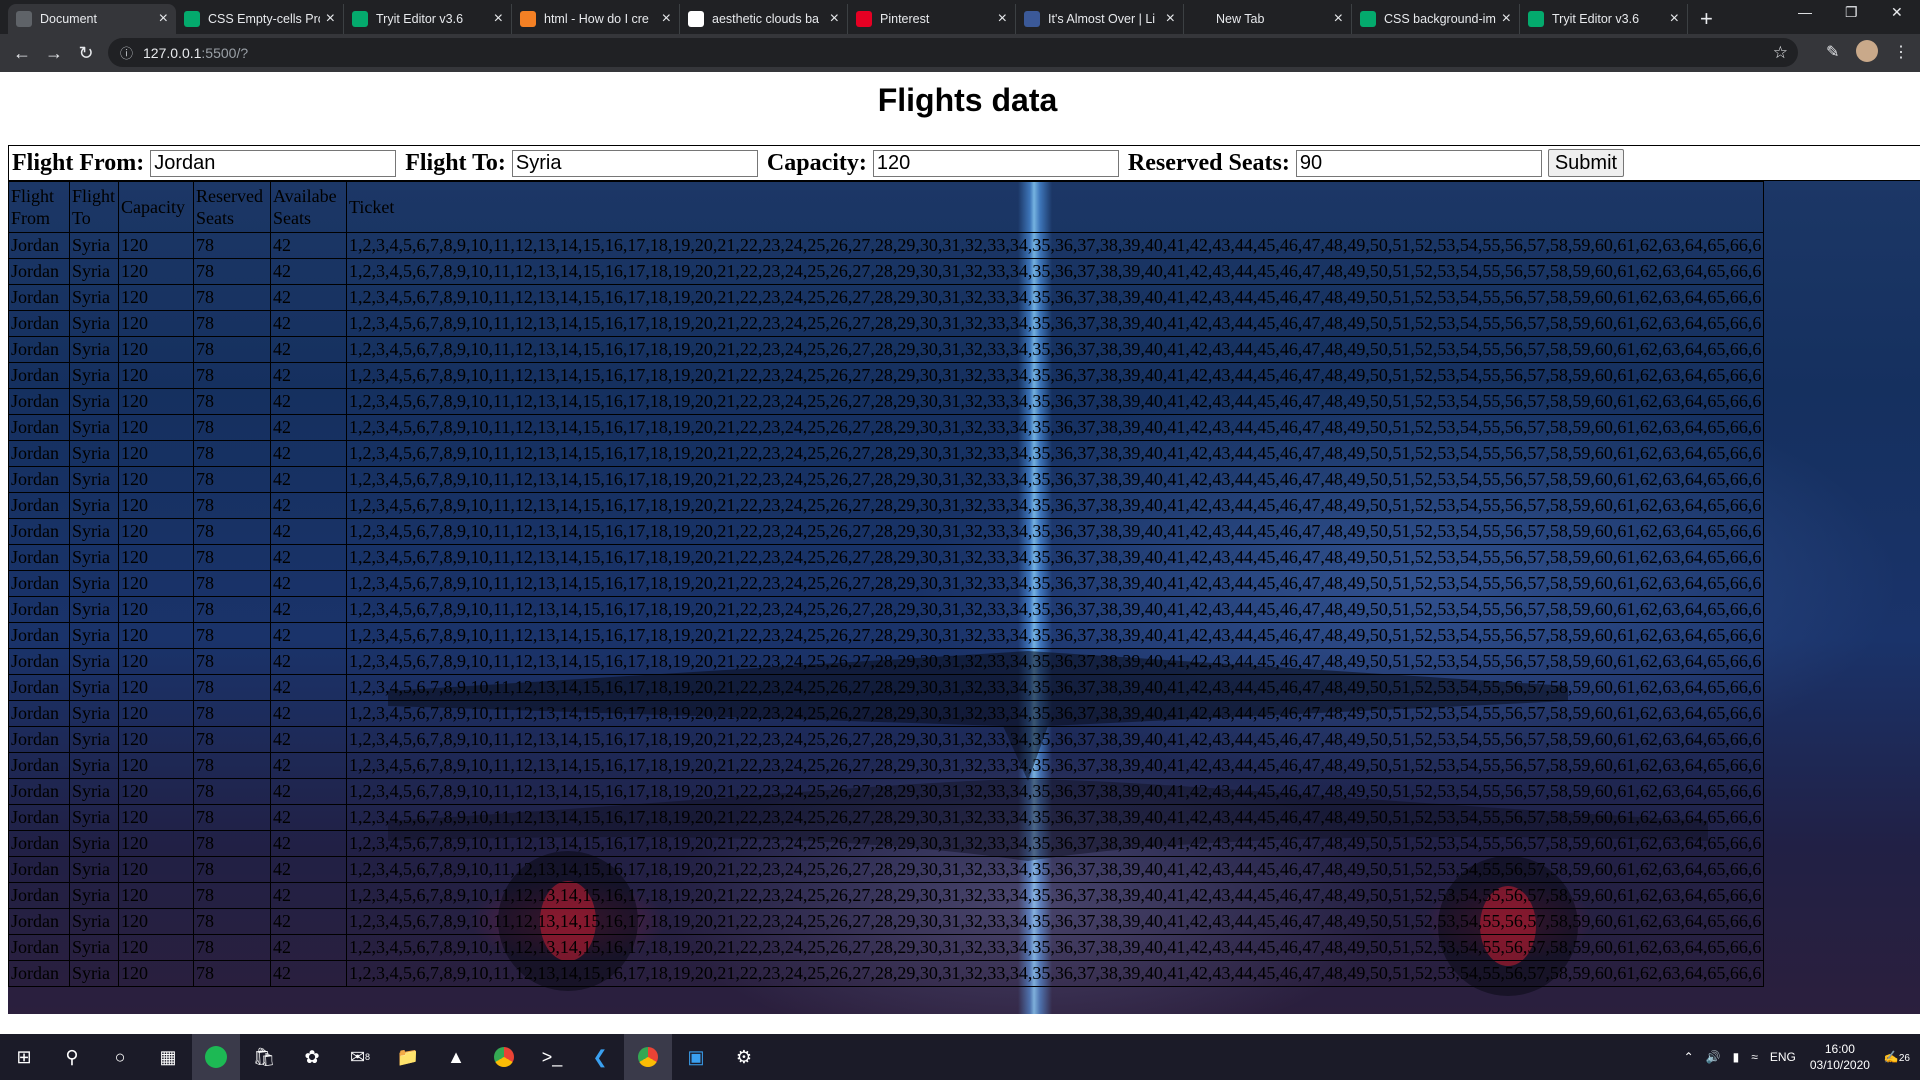  I want to click on close-window-icon: ✕, so click(1897, 12).